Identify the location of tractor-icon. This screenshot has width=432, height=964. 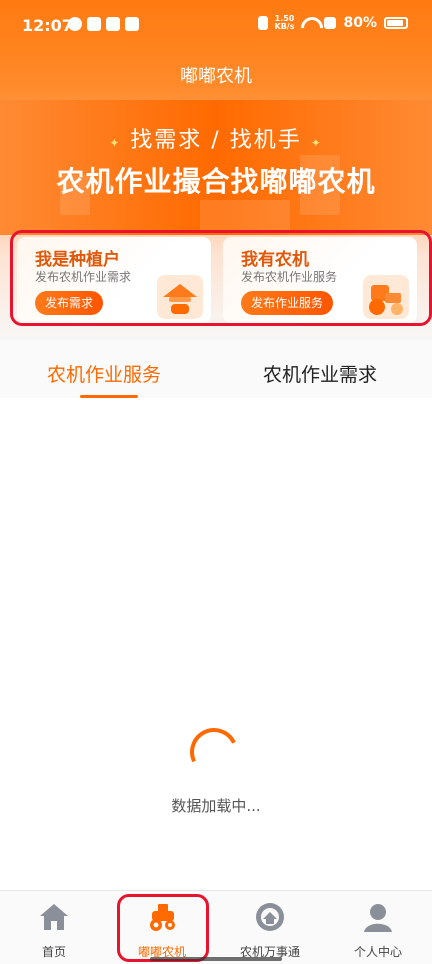
(386, 297).